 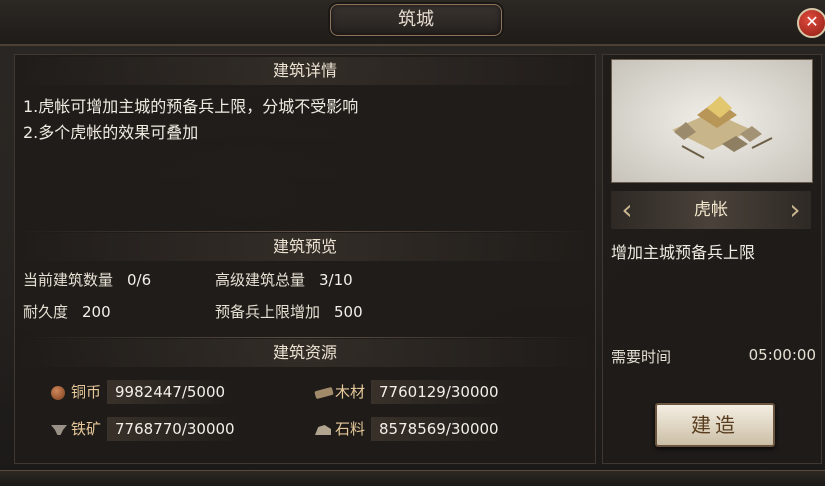 I want to click on stat-durability: 耐久度 200, so click(x=67, y=311).